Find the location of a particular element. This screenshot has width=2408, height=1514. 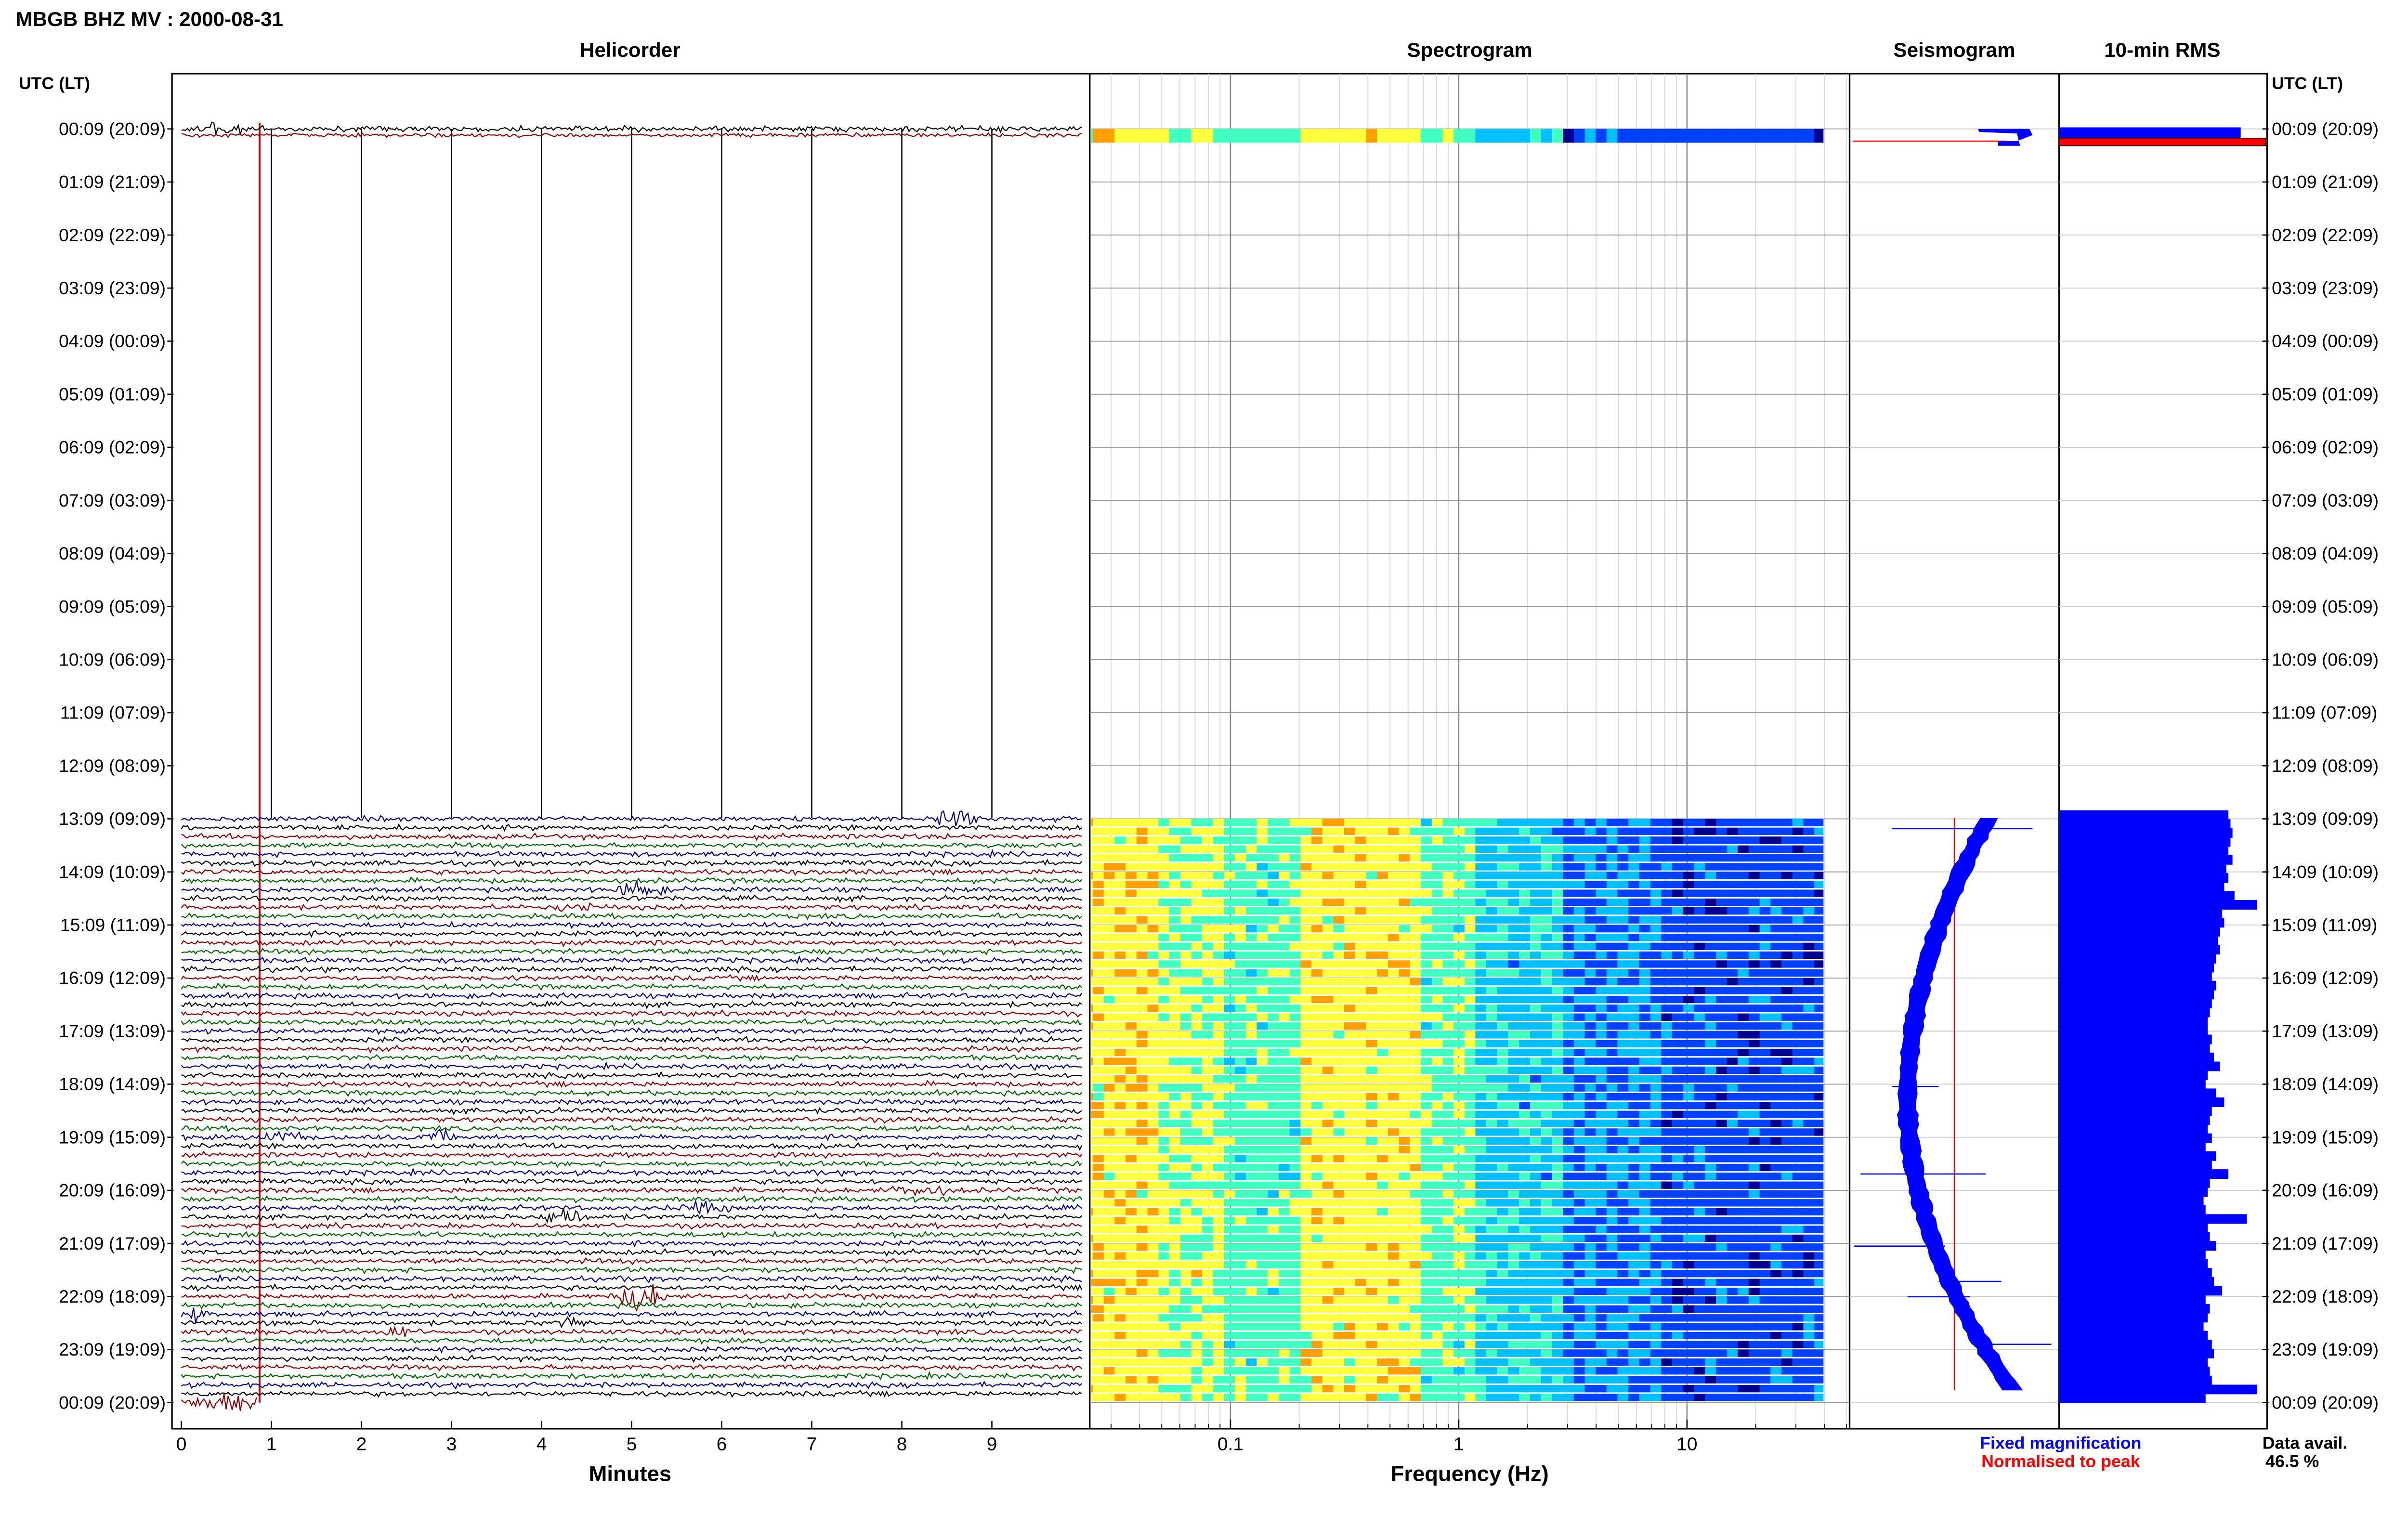

helicorder-tick-label: 5 is located at coordinates (632, 1444).